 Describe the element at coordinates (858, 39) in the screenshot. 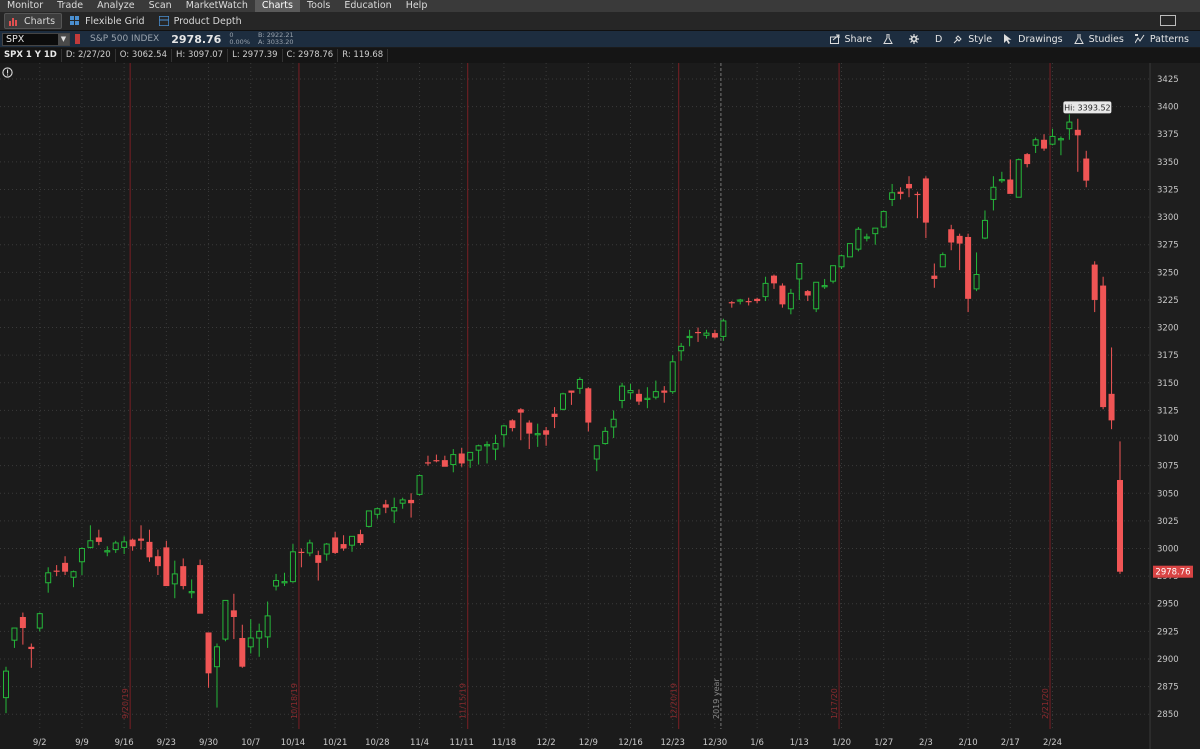

I see `share-label: Share` at that location.